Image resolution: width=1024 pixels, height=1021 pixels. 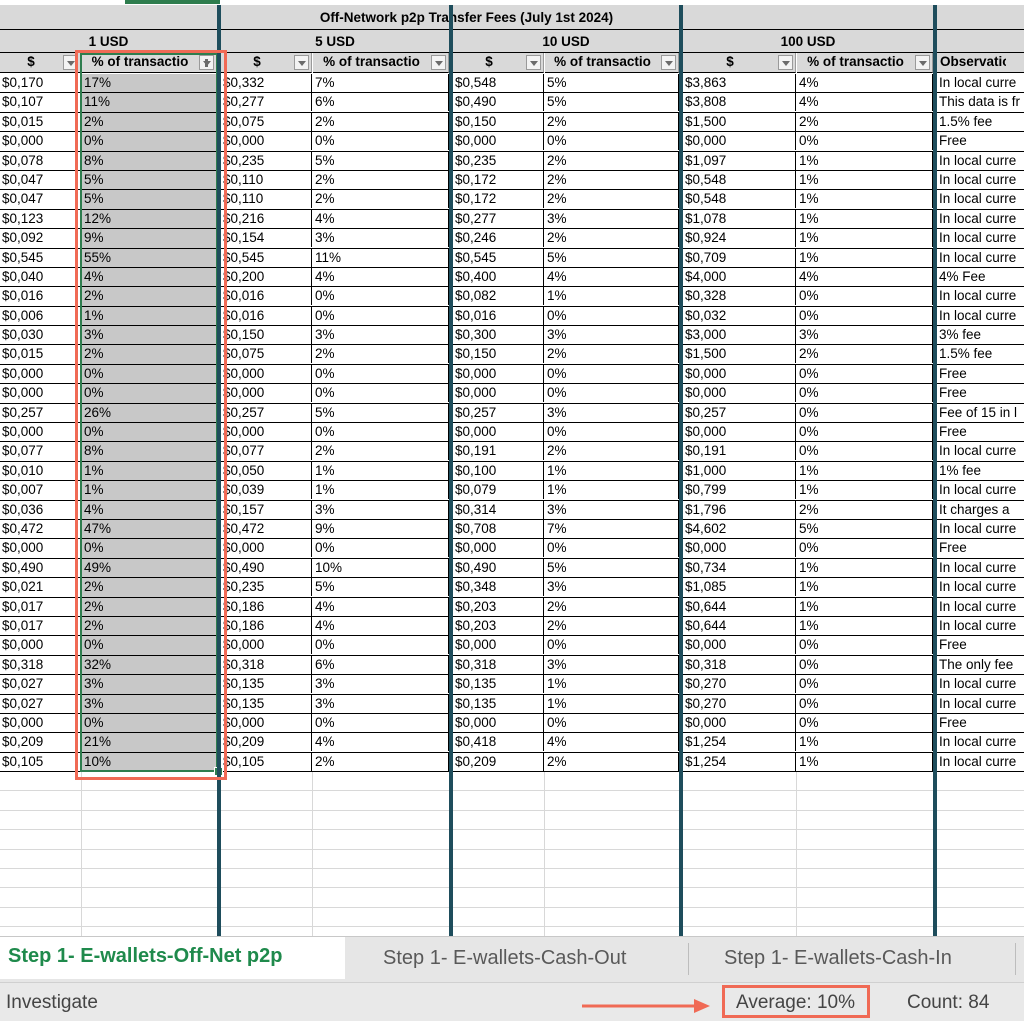 What do you see at coordinates (40, 703) in the screenshot?
I see `cell-usd-1: $0,027` at bounding box center [40, 703].